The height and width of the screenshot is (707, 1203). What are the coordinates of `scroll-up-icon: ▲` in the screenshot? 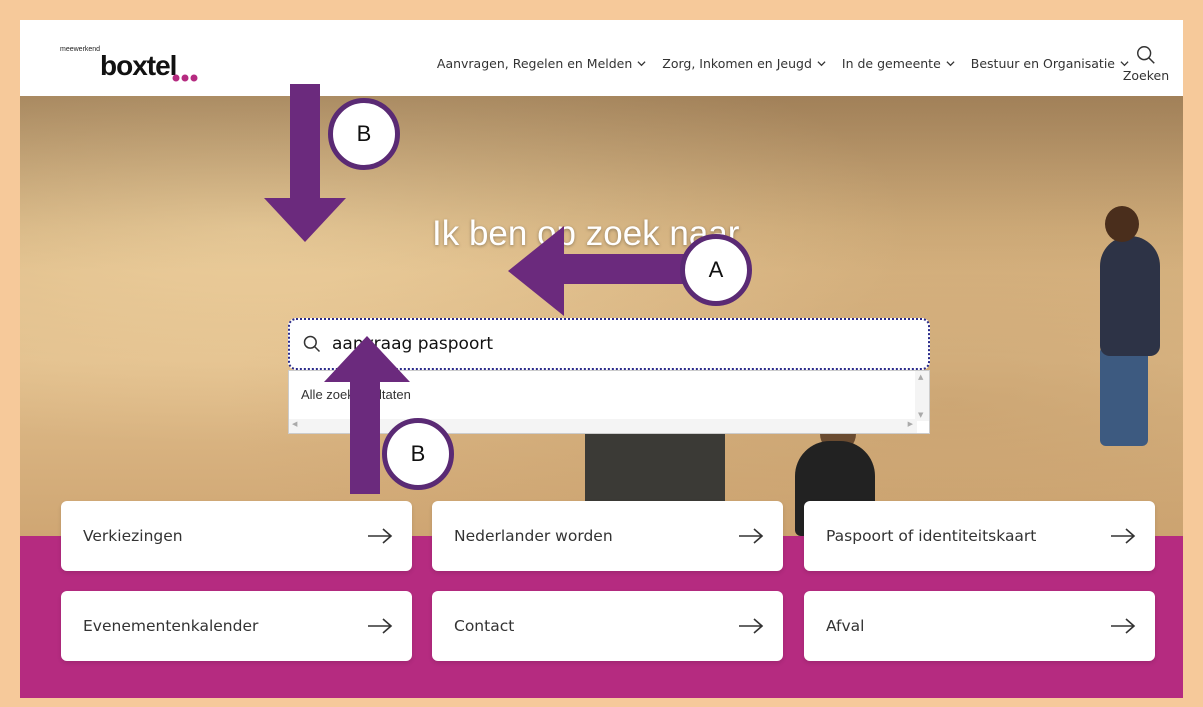 It's located at (920, 377).